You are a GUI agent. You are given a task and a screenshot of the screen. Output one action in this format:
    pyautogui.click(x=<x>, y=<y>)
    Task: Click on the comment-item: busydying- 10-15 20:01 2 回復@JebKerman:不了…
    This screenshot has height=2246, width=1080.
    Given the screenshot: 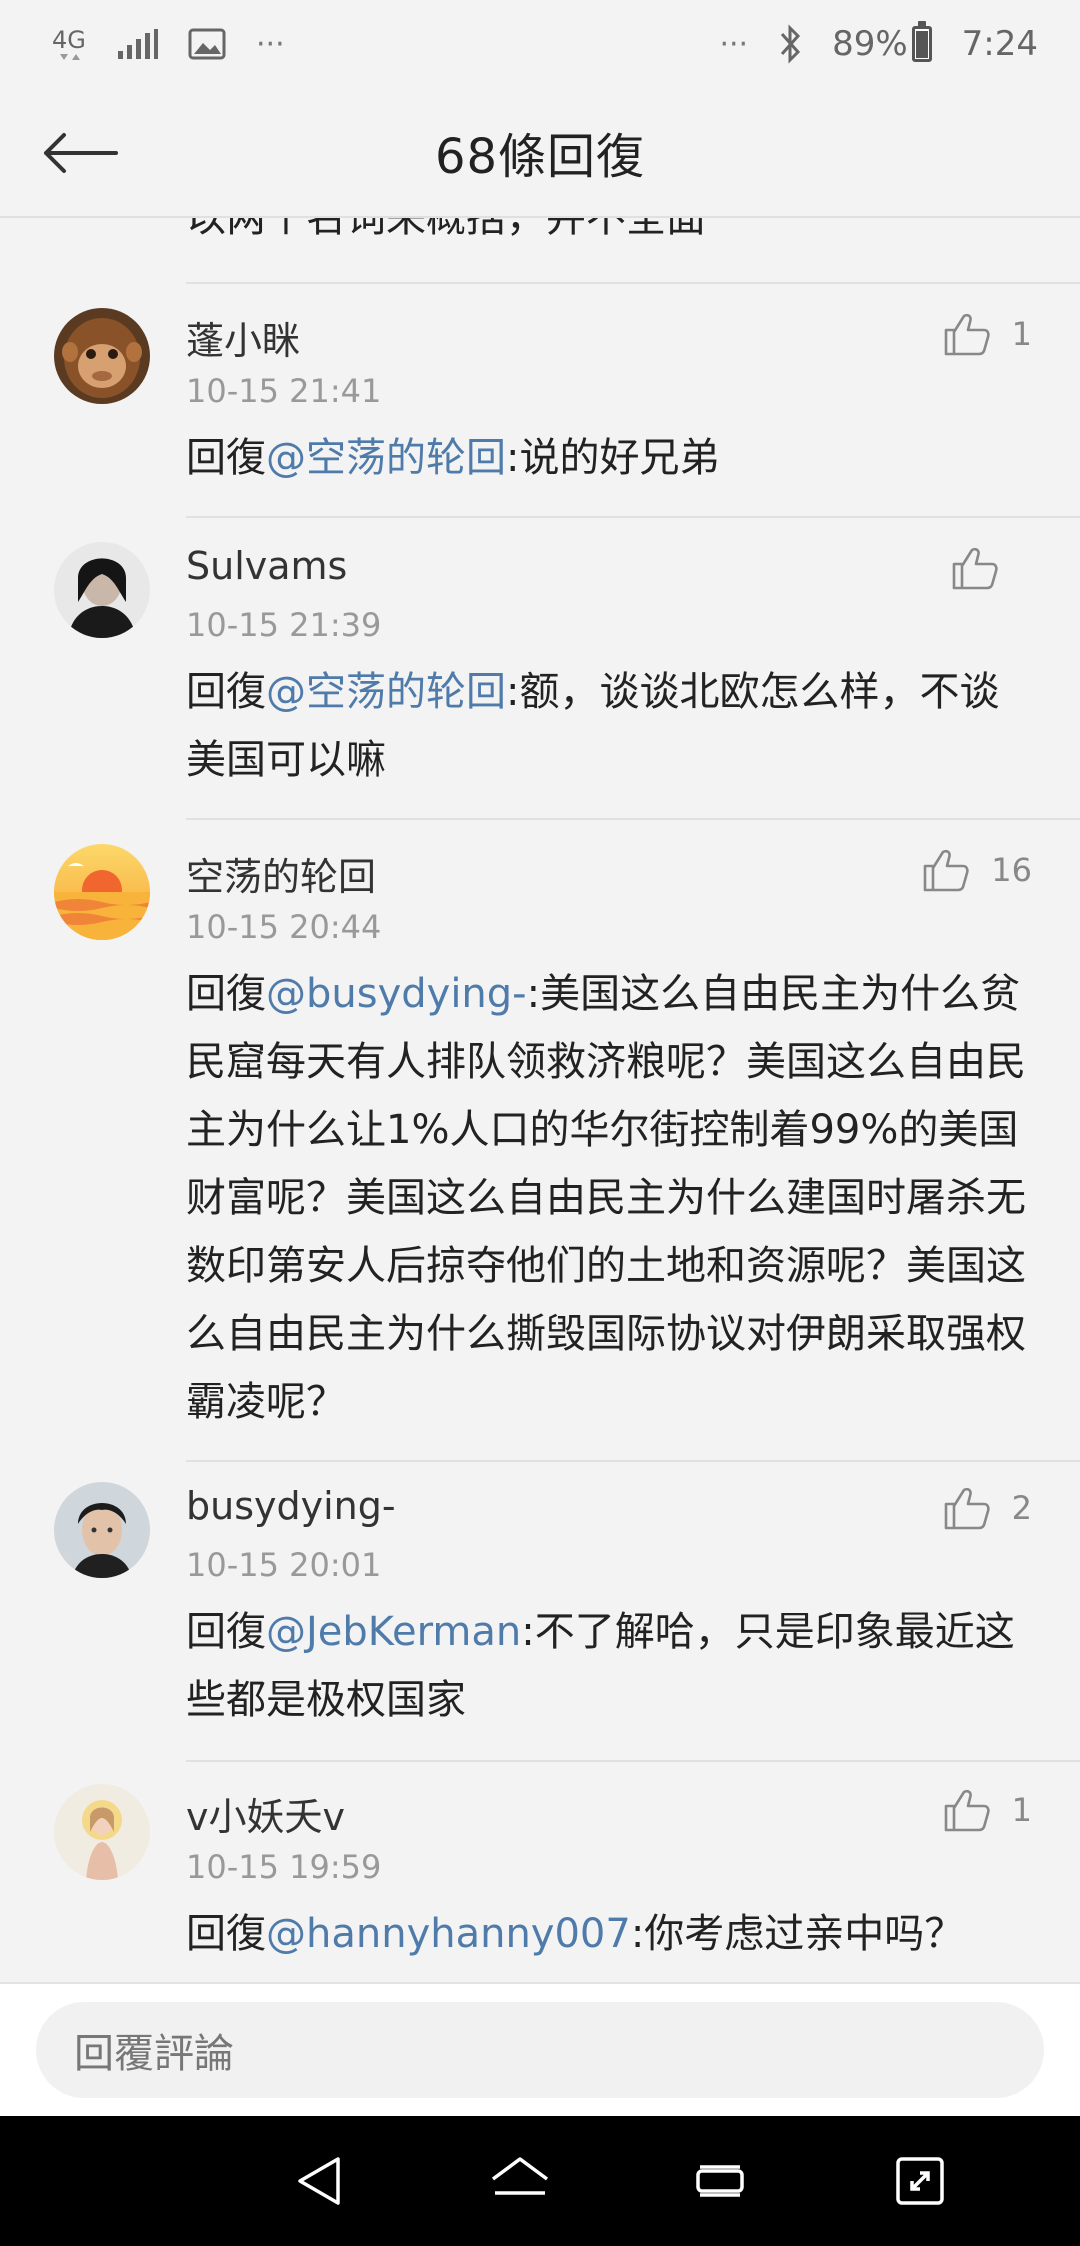 What is the action you would take?
    pyautogui.click(x=540, y=1609)
    